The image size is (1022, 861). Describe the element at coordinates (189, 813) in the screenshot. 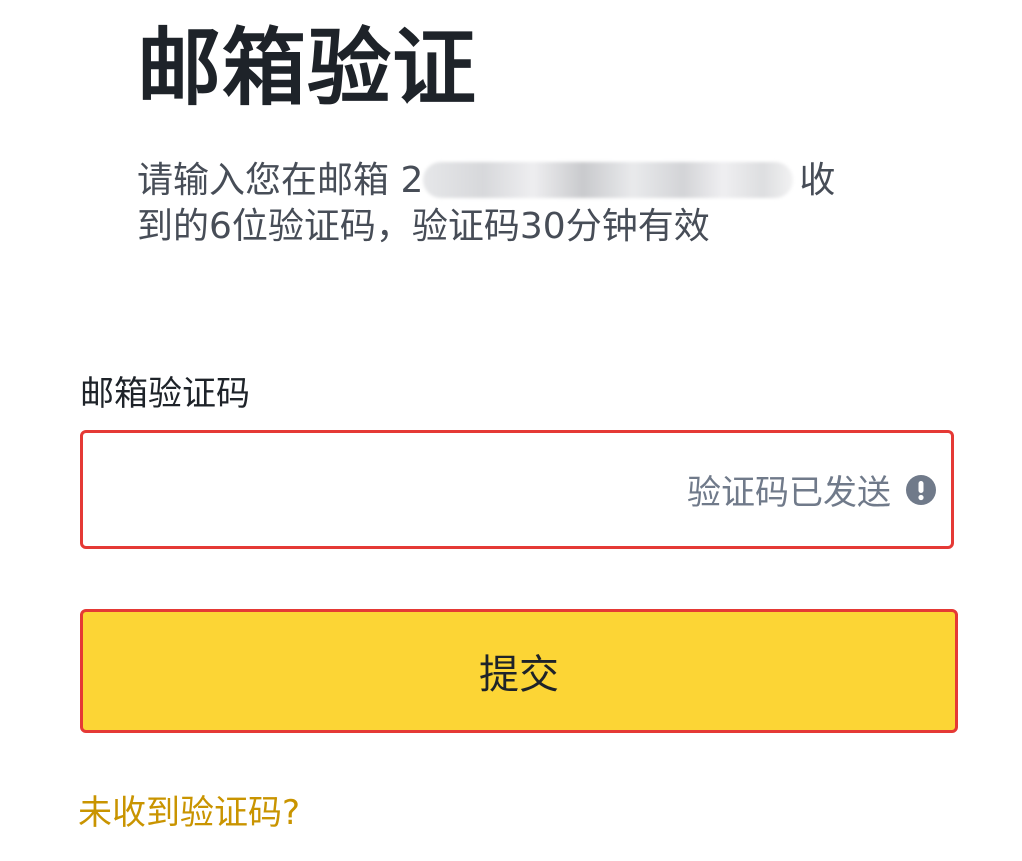

I see `code-not-received-link: 未收到验证码?` at that location.